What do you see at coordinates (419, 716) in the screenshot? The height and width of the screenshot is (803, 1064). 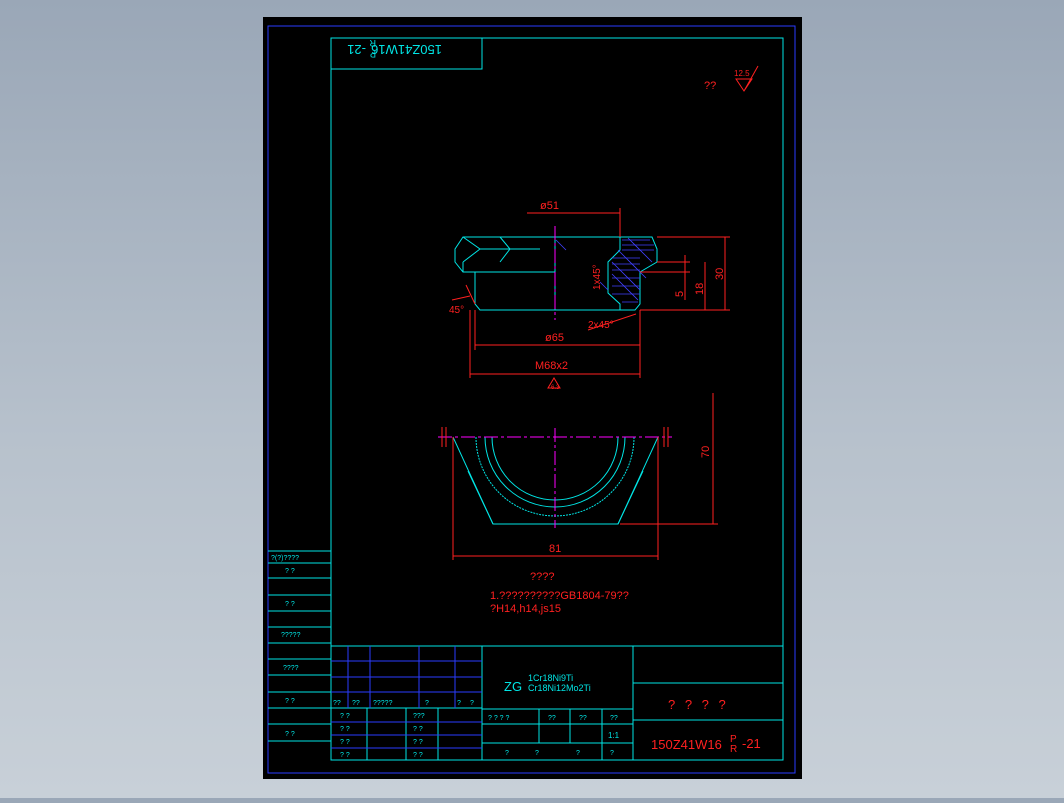 I see `sign-right-0: ???` at bounding box center [419, 716].